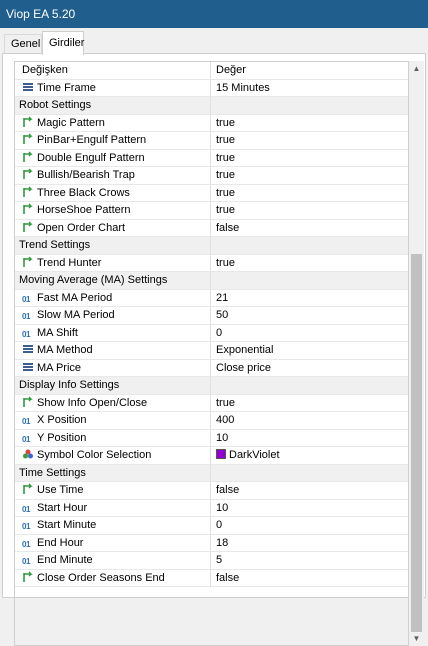 The image size is (428, 646). Describe the element at coordinates (62, 507) in the screenshot. I see `param-name: Start Hour` at that location.